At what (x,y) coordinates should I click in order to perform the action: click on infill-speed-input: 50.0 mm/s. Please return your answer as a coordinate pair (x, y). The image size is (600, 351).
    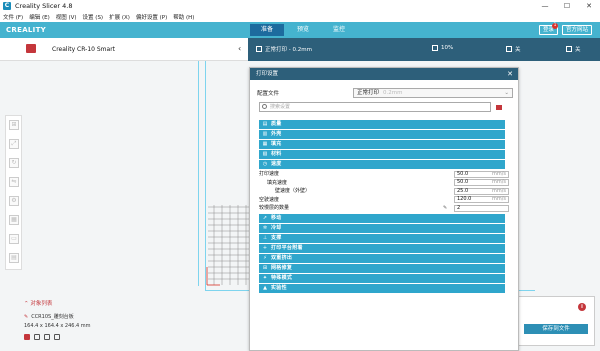
    Looking at the image, I should click on (481, 182).